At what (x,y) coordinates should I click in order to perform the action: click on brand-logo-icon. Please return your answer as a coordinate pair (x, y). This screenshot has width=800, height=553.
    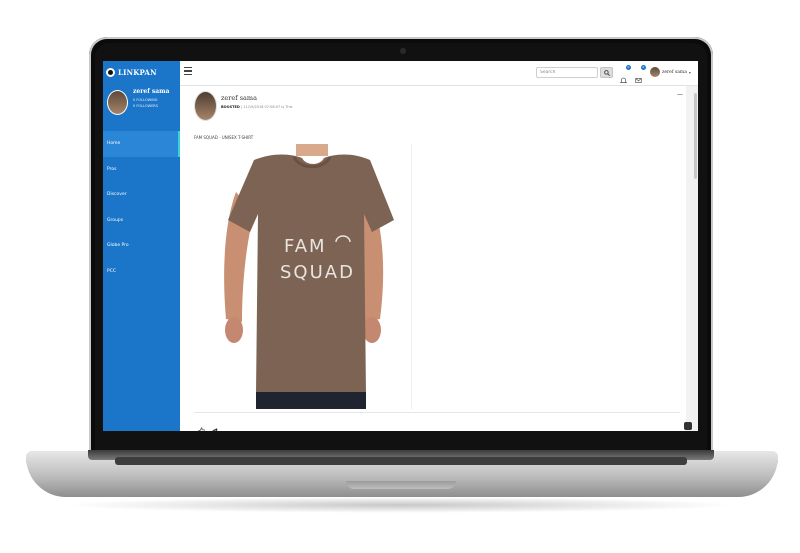
    Looking at the image, I should click on (110, 72).